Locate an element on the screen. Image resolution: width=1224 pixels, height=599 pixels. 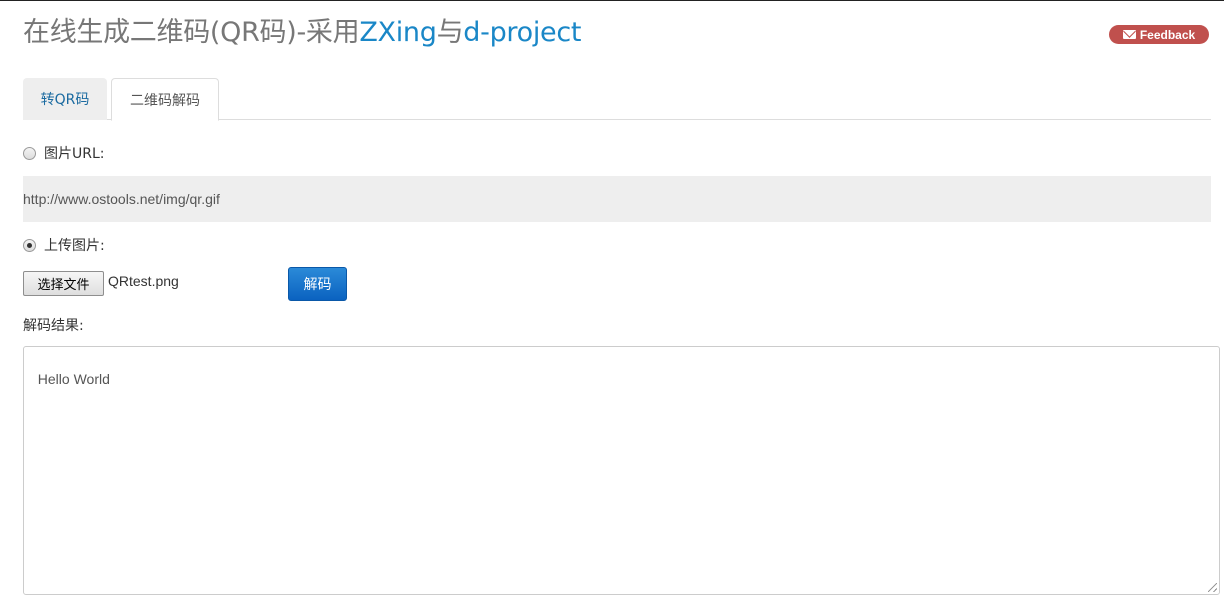
resize-grip-icon is located at coordinates (1212, 587).